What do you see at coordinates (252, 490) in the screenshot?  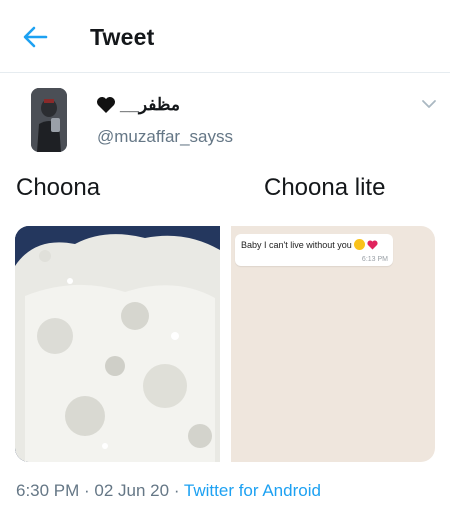 I see `tweet-source-link: Twitter for Android` at bounding box center [252, 490].